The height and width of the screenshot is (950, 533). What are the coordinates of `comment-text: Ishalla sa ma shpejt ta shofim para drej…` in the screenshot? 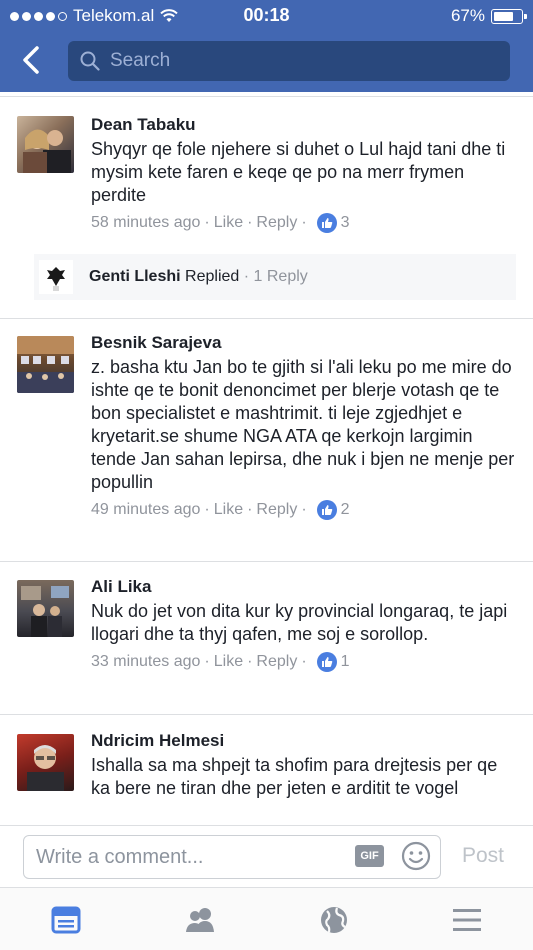 It's located at (294, 776).